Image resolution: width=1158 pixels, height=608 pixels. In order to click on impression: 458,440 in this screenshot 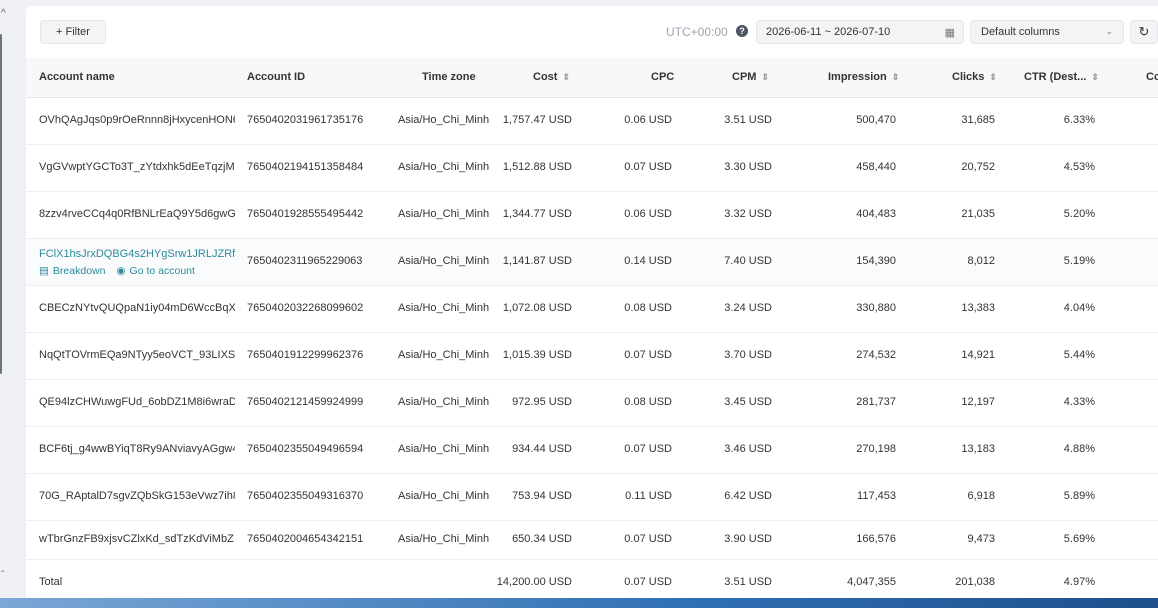, I will do `click(876, 167)`.